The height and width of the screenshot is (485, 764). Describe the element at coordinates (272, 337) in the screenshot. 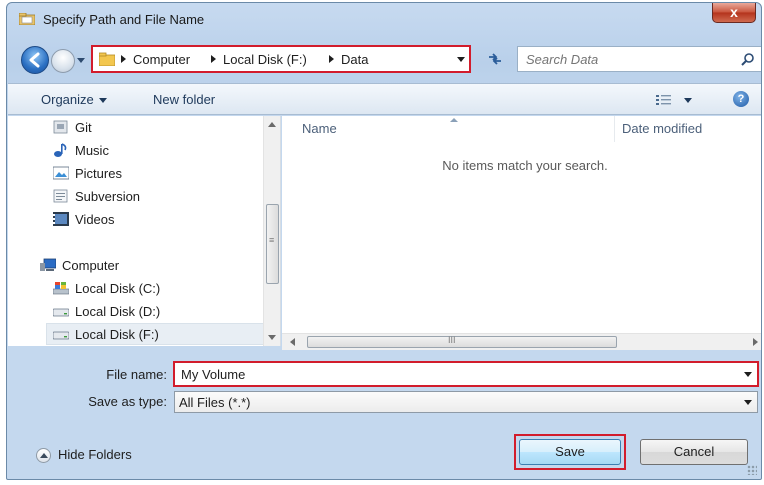

I see `scroll-down-icon` at that location.